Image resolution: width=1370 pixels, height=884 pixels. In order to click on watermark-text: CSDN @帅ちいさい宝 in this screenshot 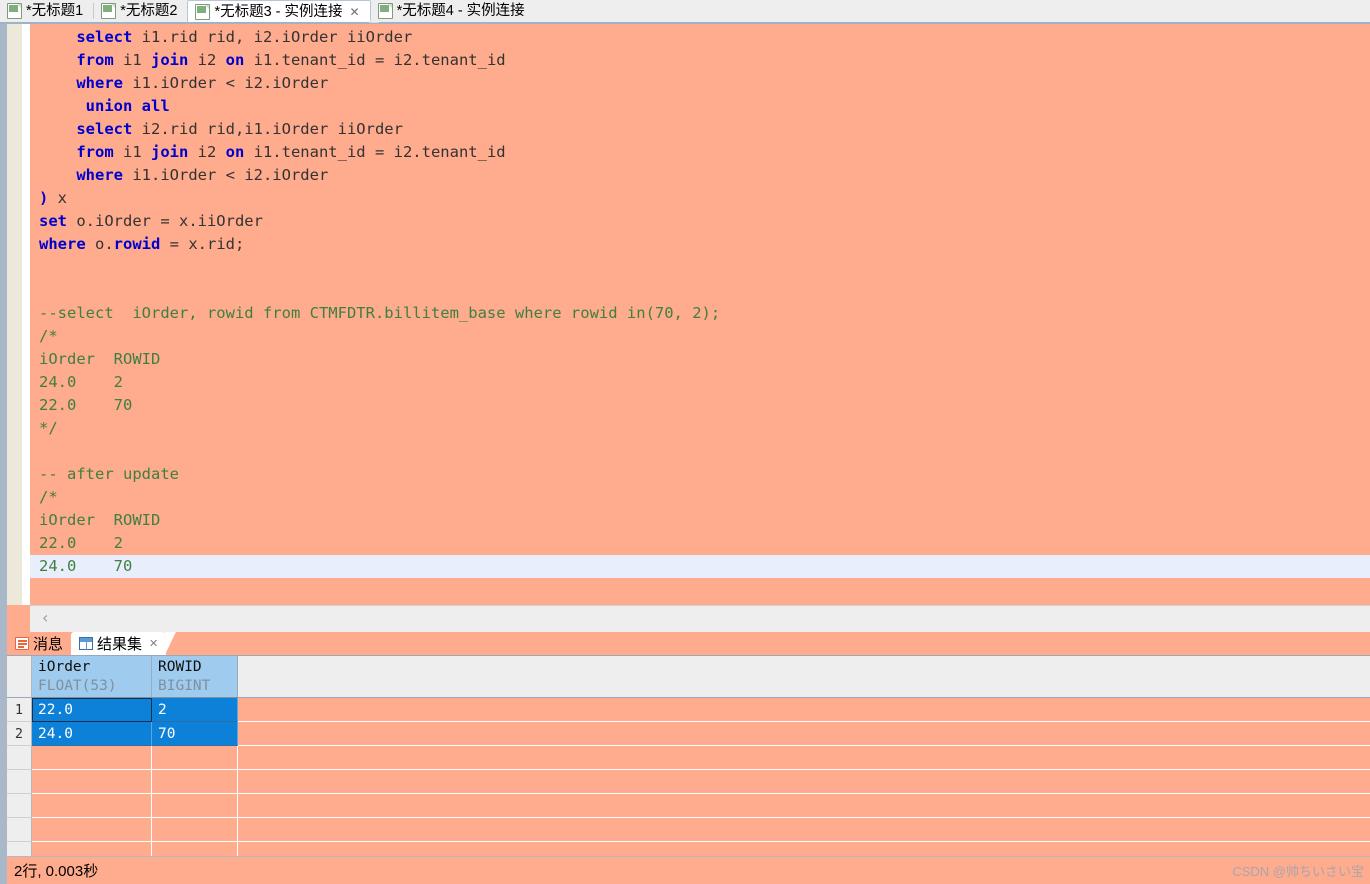, I will do `click(1298, 871)`.